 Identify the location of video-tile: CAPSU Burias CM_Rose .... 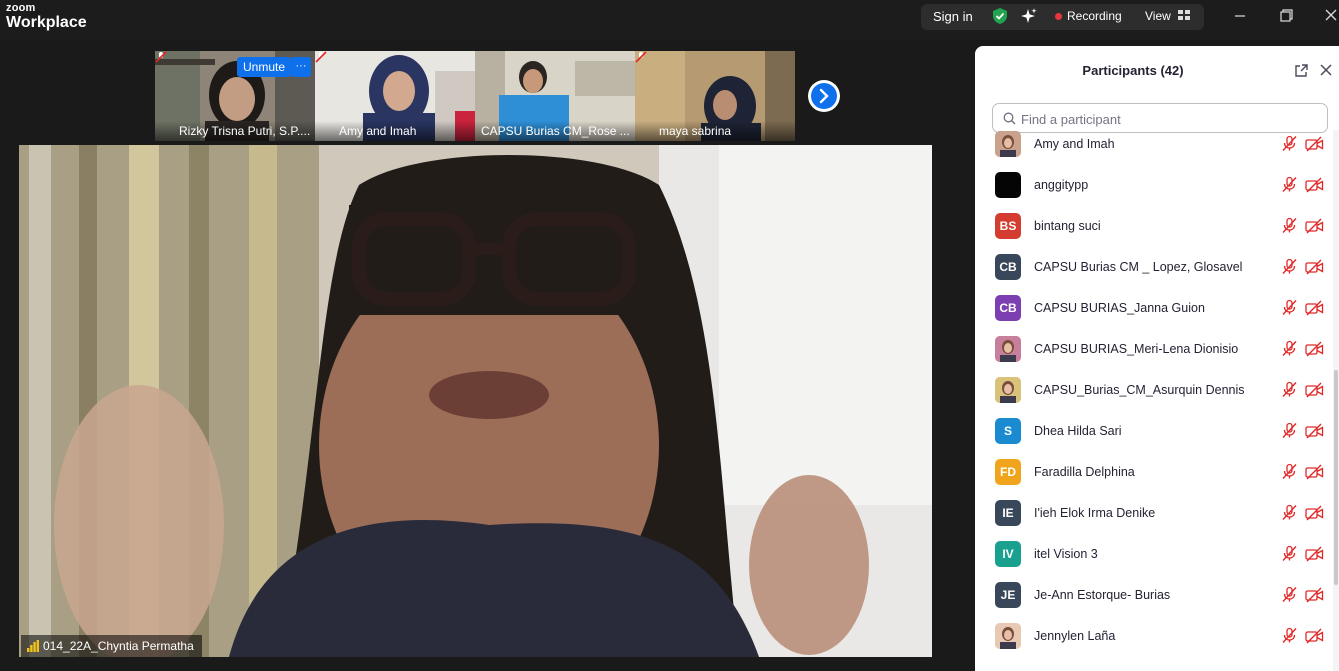
(555, 96).